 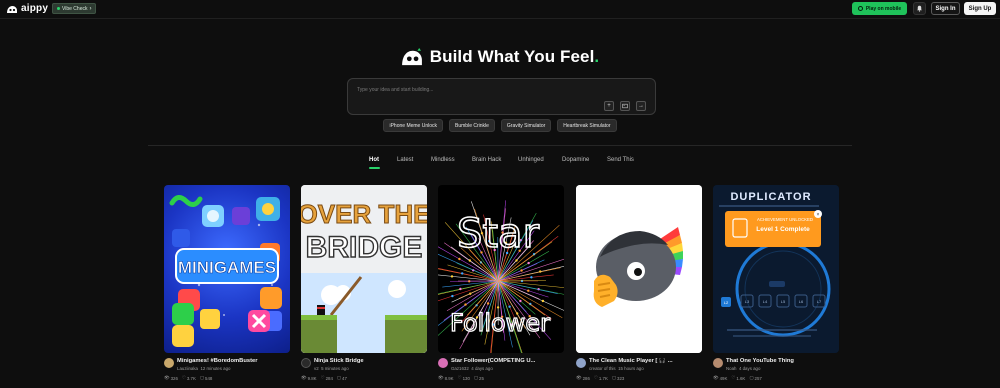 What do you see at coordinates (801, 301) in the screenshot?
I see `level-button: L6` at bounding box center [801, 301].